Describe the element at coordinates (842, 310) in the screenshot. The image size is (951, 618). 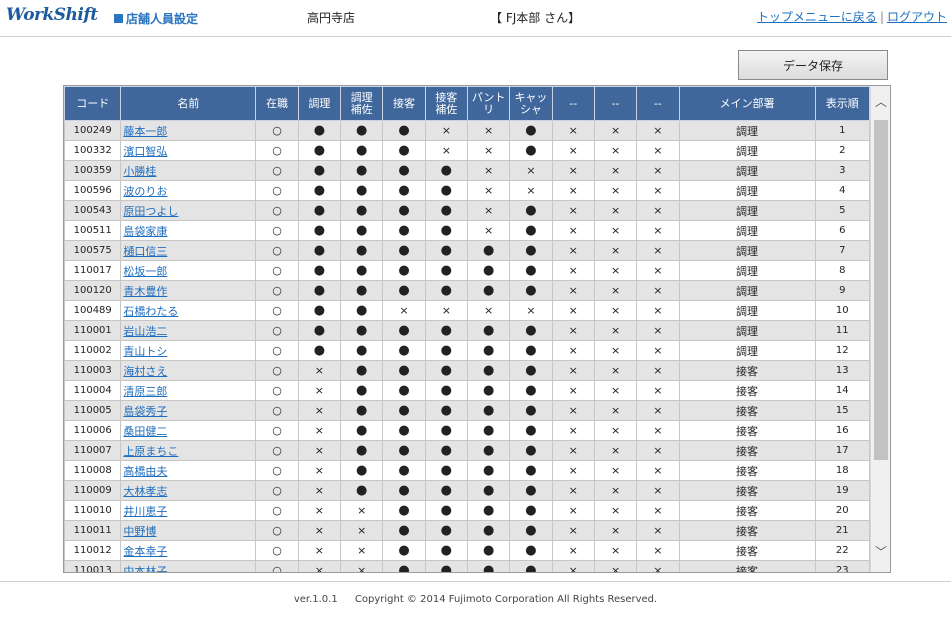
I see `display-order-cell: 10` at that location.